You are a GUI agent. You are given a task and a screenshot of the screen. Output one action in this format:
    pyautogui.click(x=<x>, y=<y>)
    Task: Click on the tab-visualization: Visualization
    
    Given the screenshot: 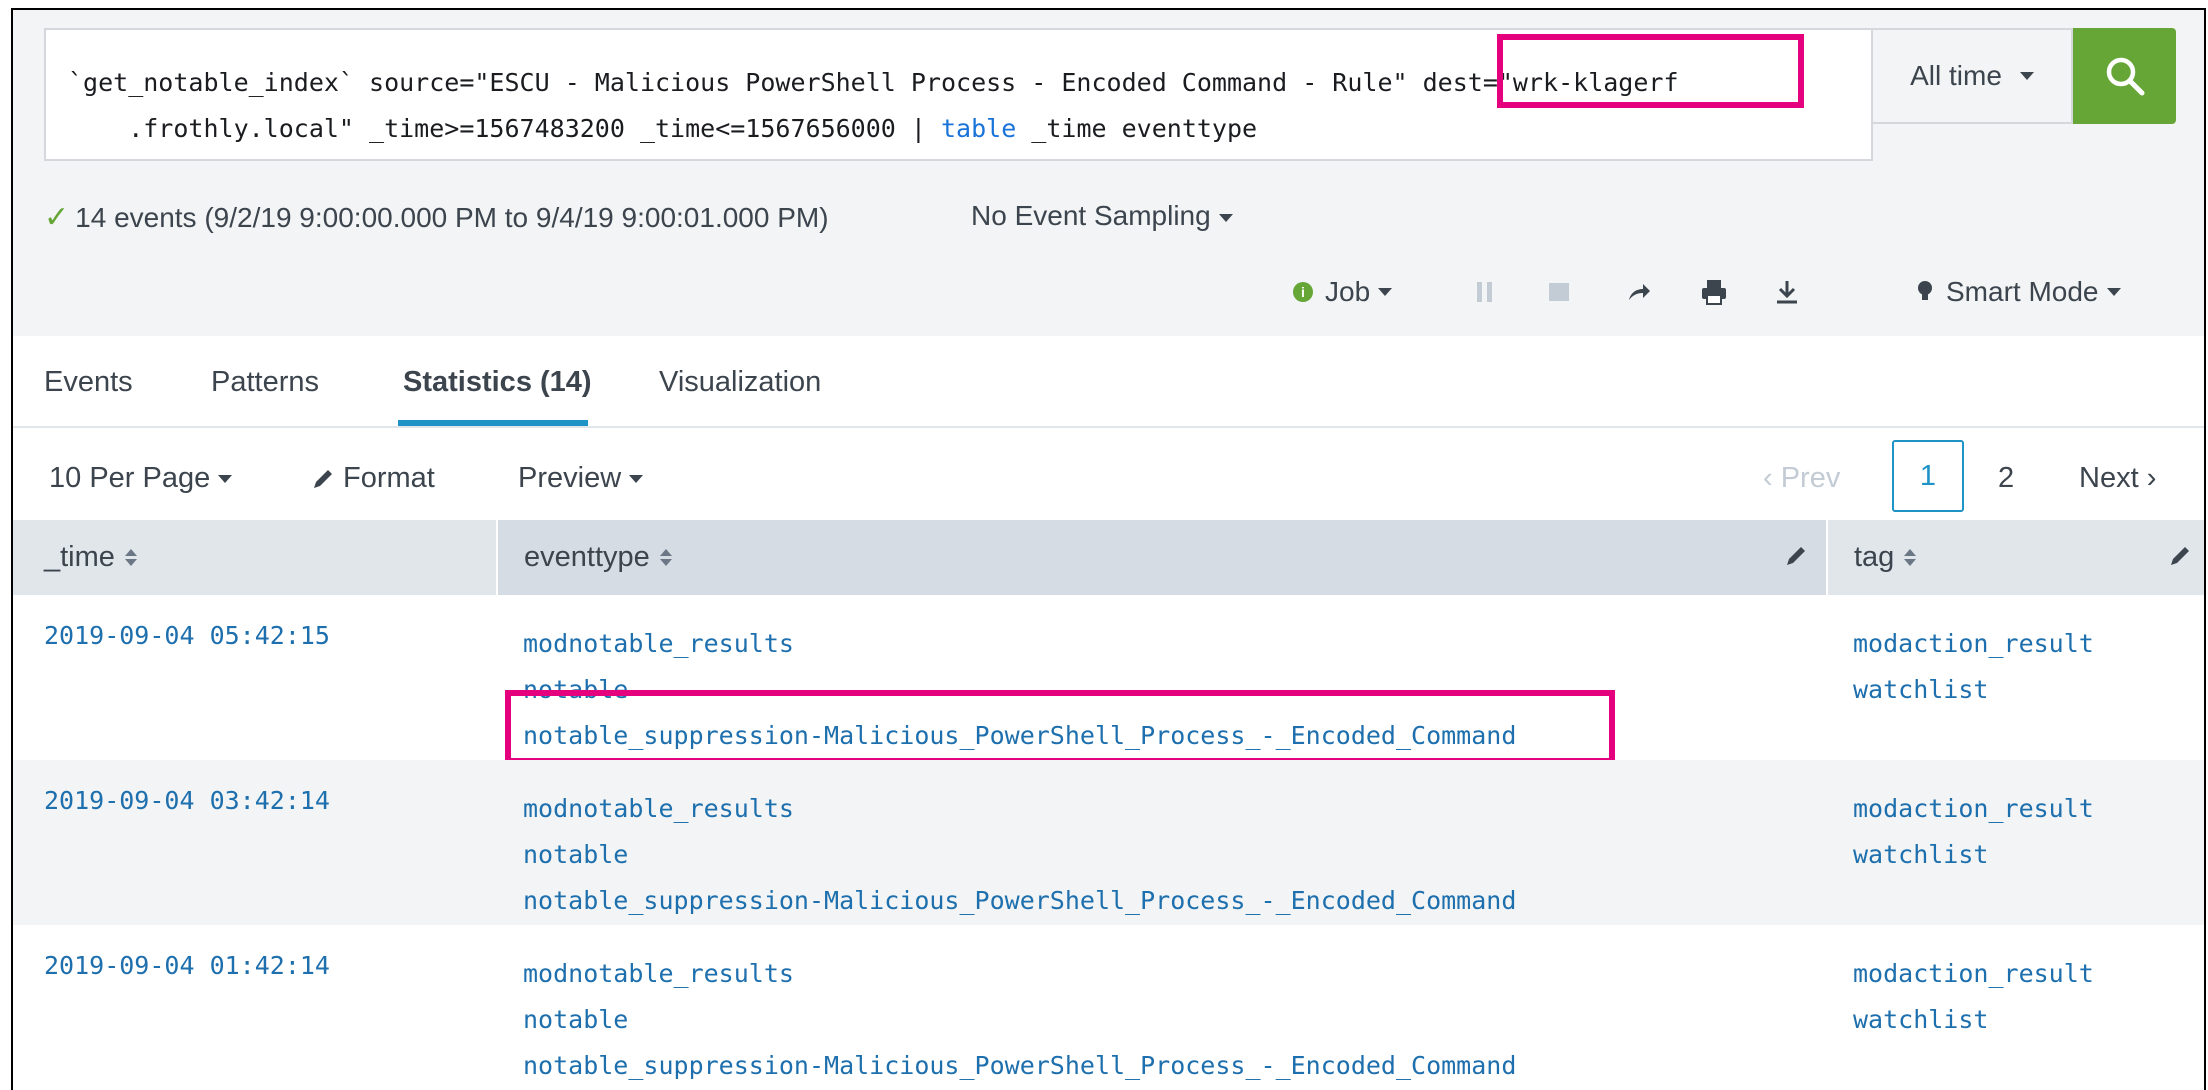 What is the action you would take?
    pyautogui.click(x=740, y=382)
    